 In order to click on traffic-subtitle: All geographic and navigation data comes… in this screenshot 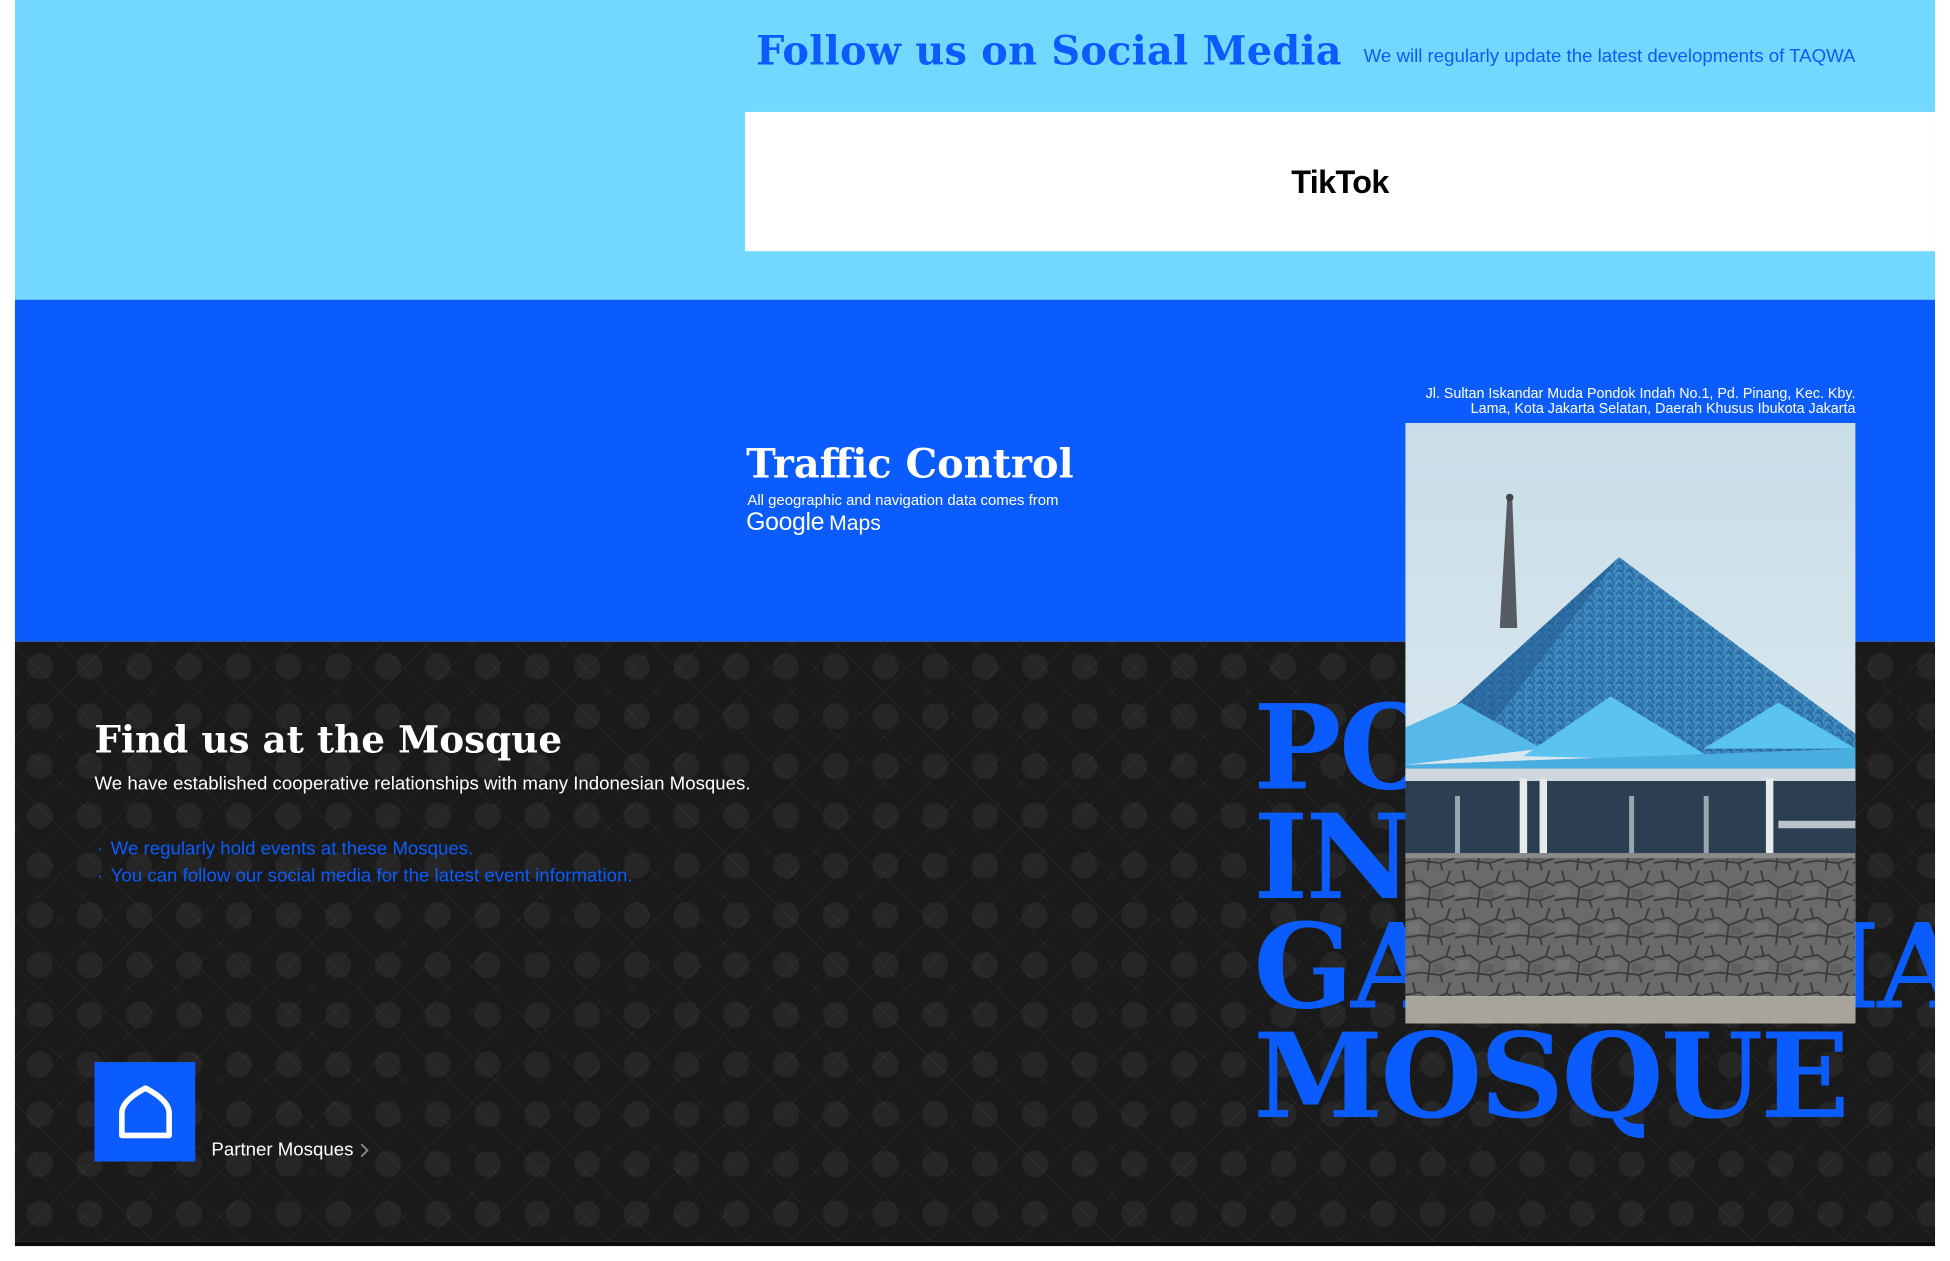, I will do `click(903, 500)`.